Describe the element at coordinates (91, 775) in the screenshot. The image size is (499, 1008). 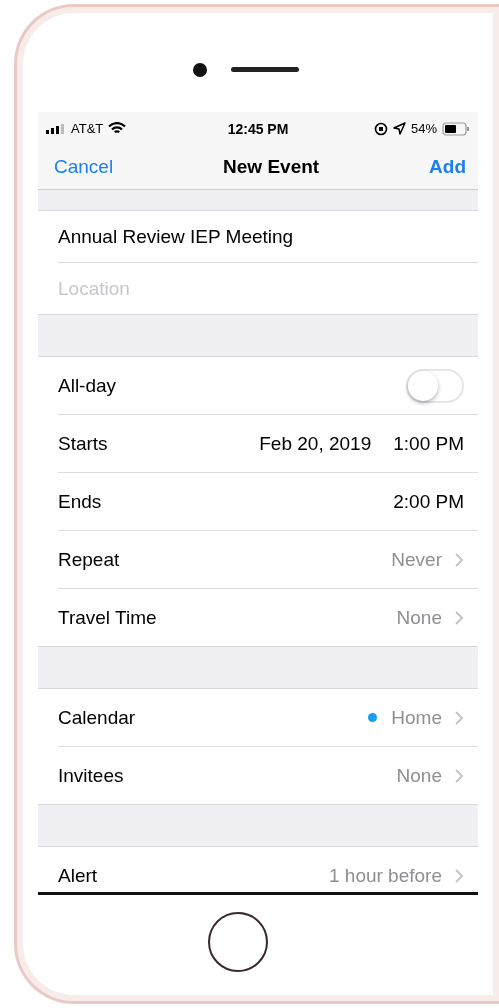
I see `row-label: Invitees` at that location.